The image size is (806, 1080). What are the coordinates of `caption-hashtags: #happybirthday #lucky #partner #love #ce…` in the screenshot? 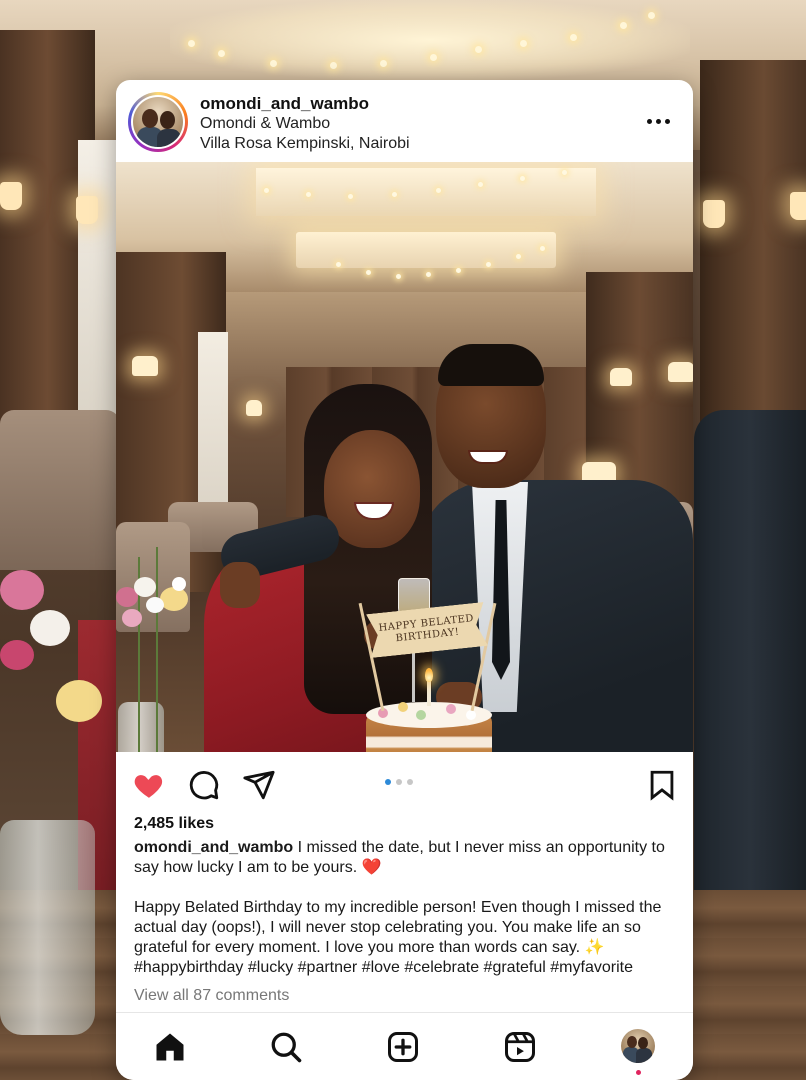 It's located at (410, 968).